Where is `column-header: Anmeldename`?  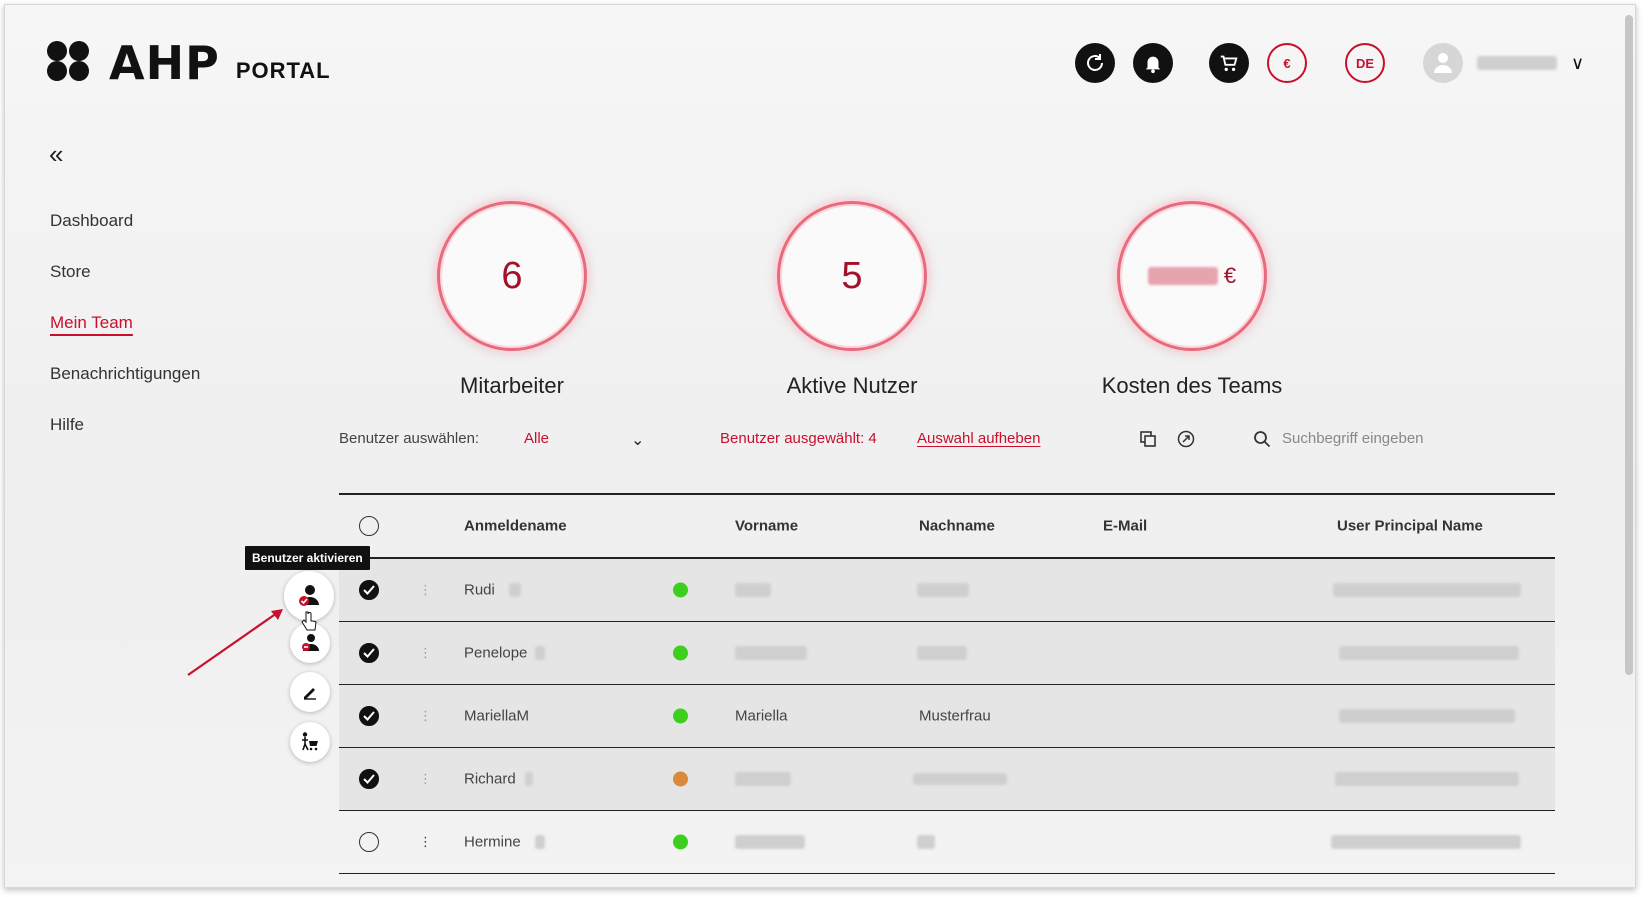
column-header: Anmeldename is located at coordinates (515, 526).